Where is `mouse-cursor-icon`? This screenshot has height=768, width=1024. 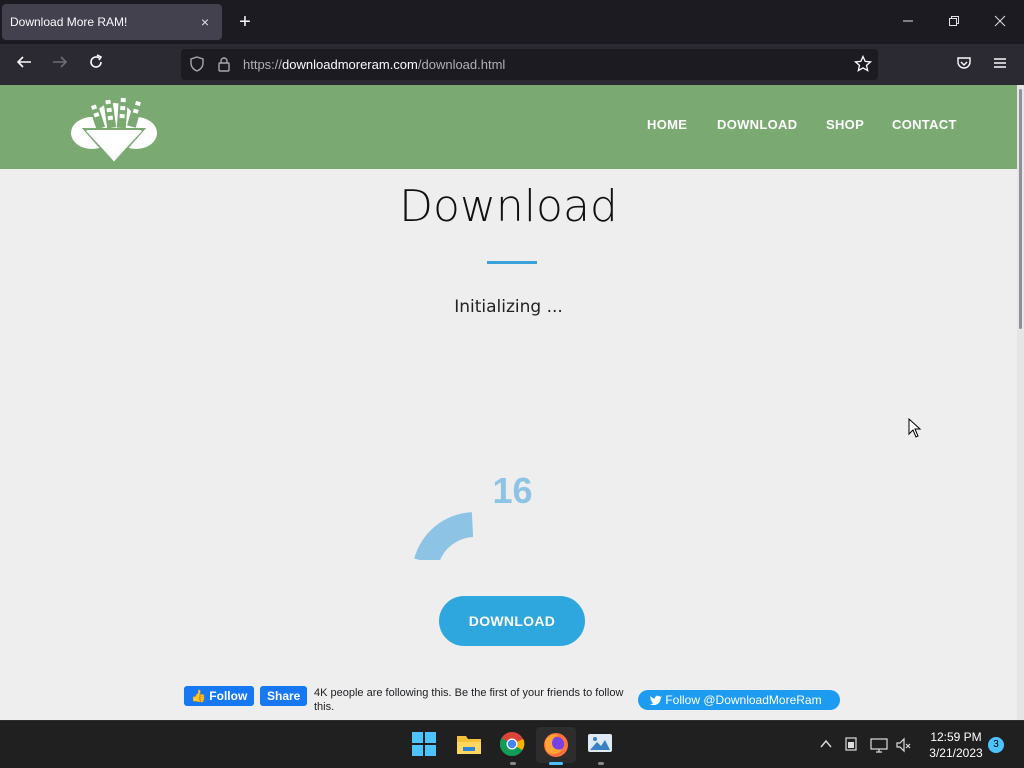 mouse-cursor-icon is located at coordinates (915, 428).